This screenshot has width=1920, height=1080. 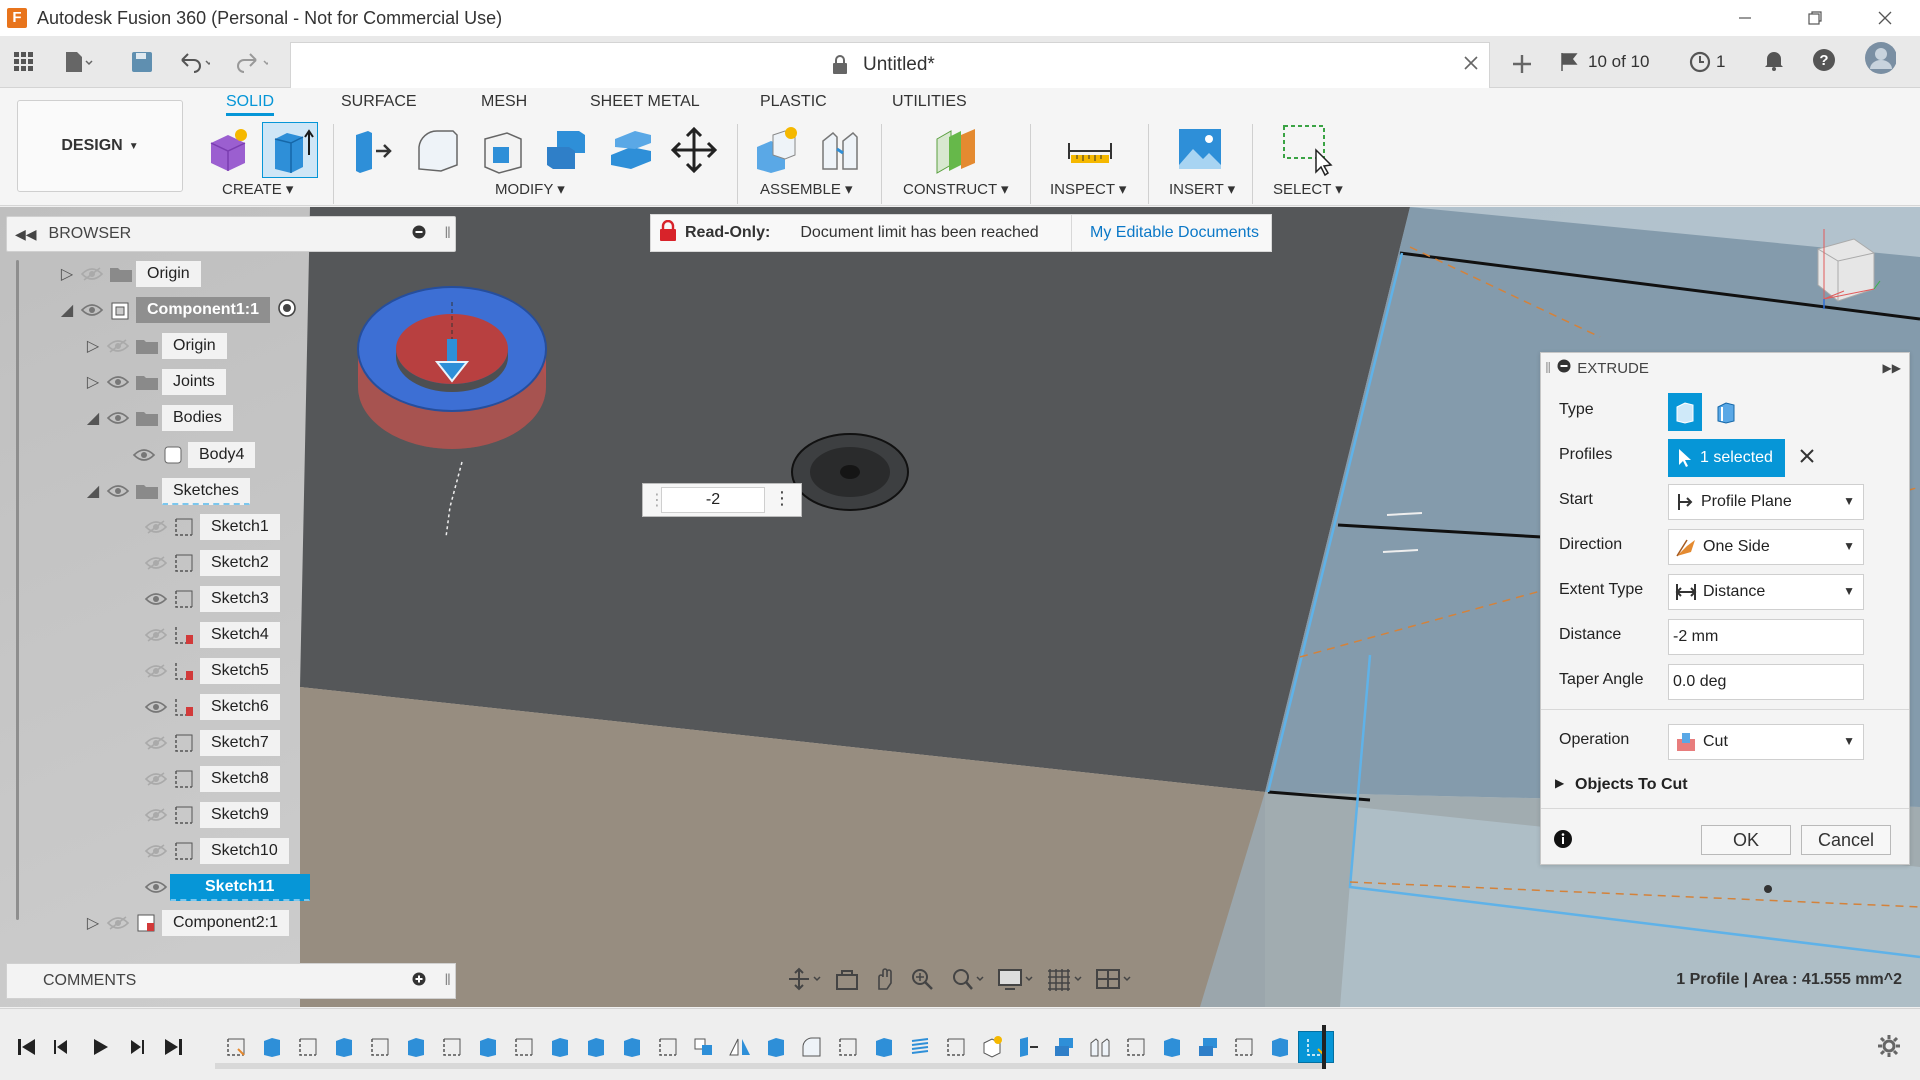 I want to click on step-forward-icon, so click(x=136, y=1047).